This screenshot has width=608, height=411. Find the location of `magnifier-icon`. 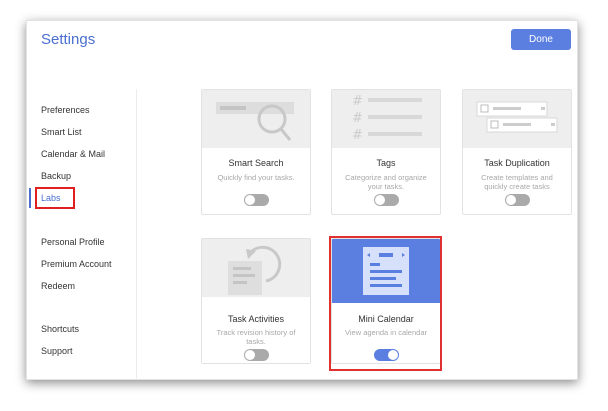

magnifier-icon is located at coordinates (255, 121).